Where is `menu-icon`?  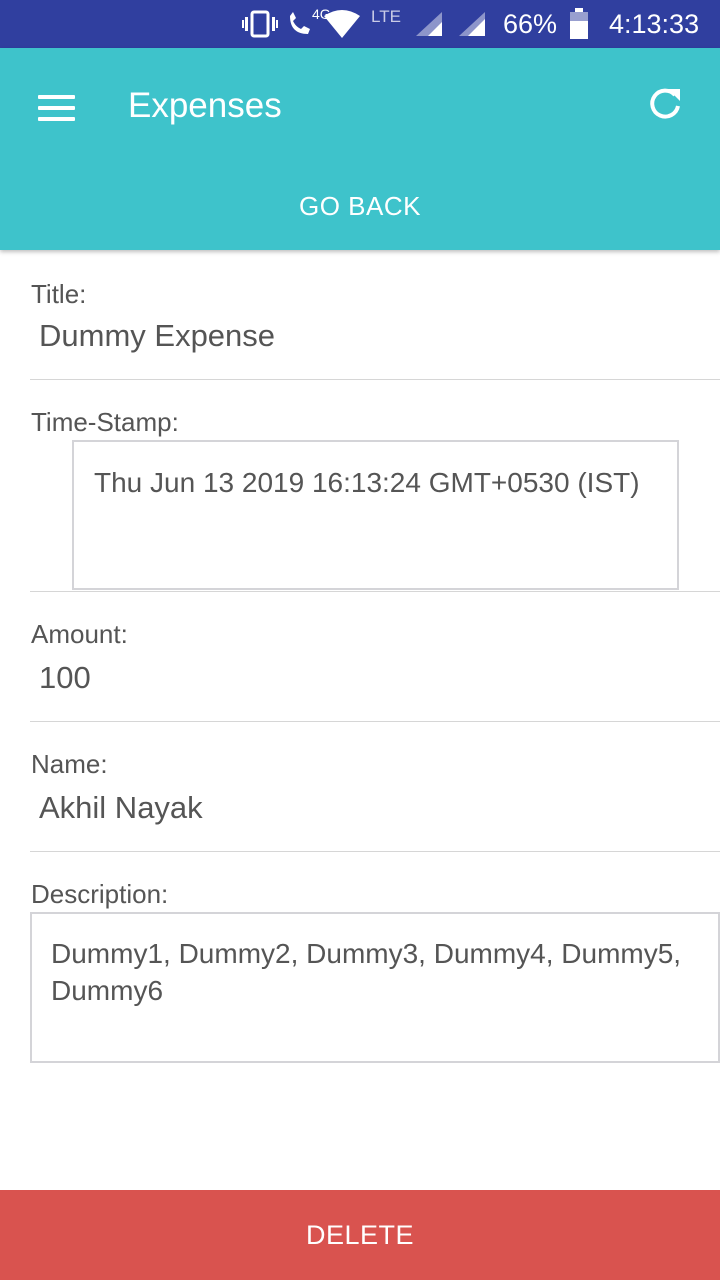 menu-icon is located at coordinates (57, 108).